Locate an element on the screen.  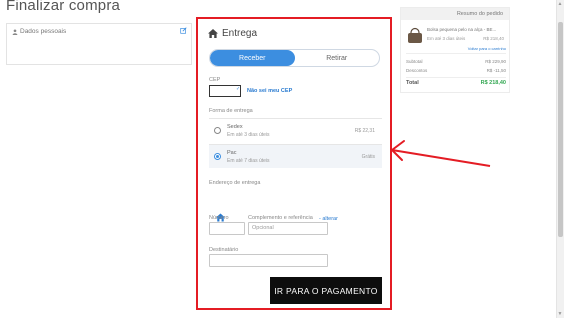
cep-label: CEP is located at coordinates (215, 80).